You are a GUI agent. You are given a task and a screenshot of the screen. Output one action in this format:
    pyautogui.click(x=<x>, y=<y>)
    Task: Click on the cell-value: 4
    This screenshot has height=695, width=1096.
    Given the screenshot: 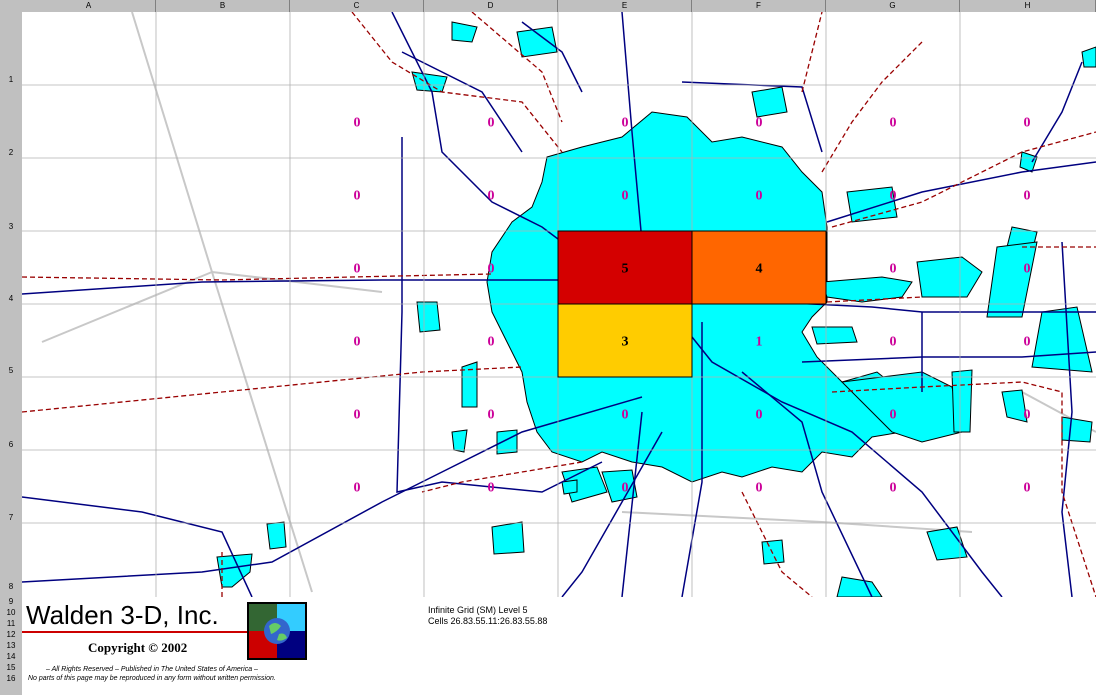 What is the action you would take?
    pyautogui.click(x=759, y=269)
    